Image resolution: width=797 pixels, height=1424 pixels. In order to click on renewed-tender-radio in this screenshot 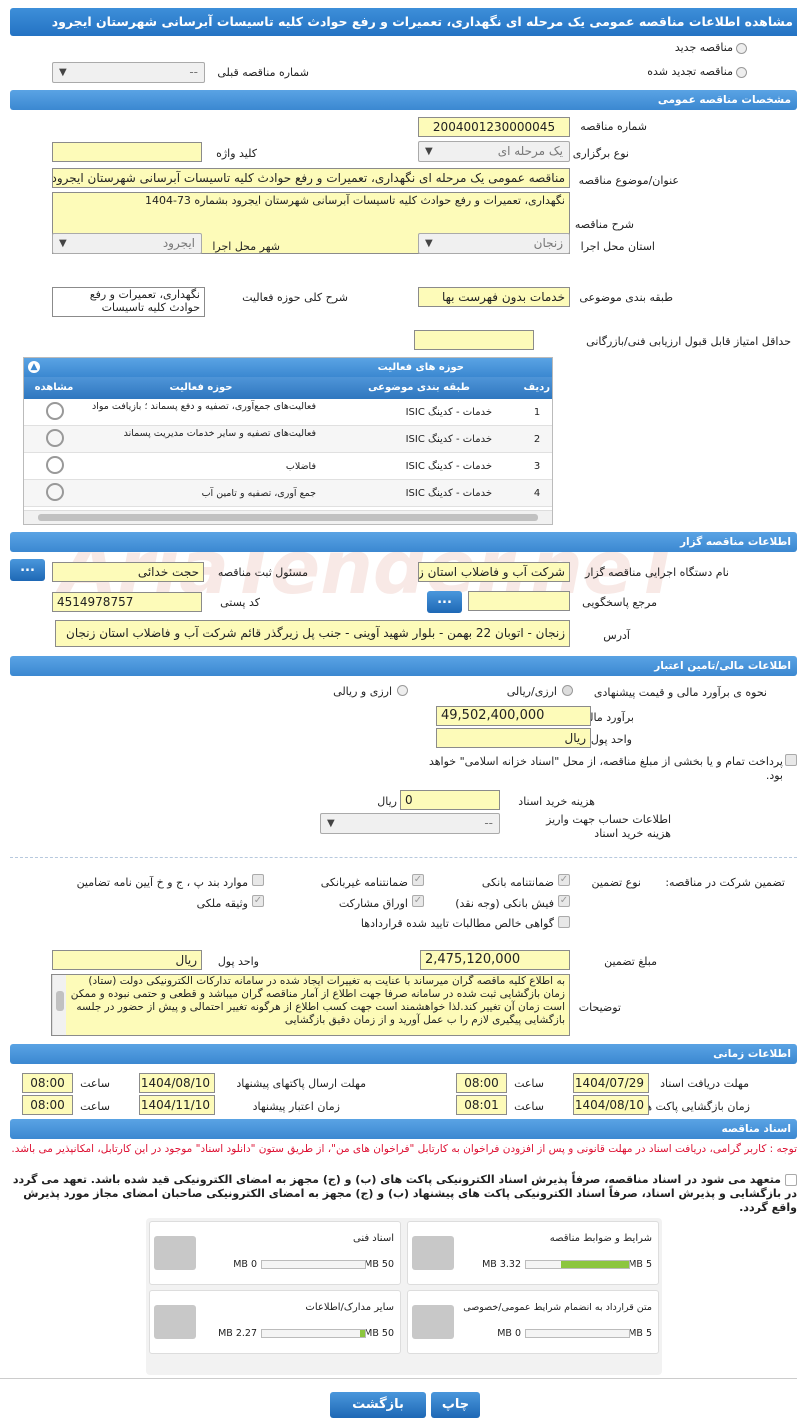, I will do `click(741, 72)`.